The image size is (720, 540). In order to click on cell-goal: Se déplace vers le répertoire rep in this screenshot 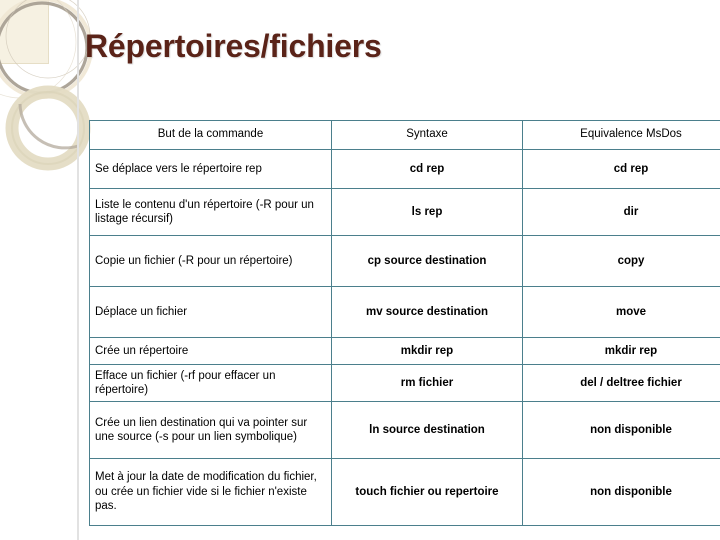, I will do `click(210, 169)`.